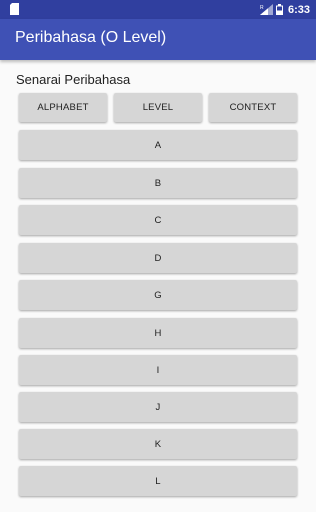  I want to click on status-bar: R 6:33, so click(158, 9).